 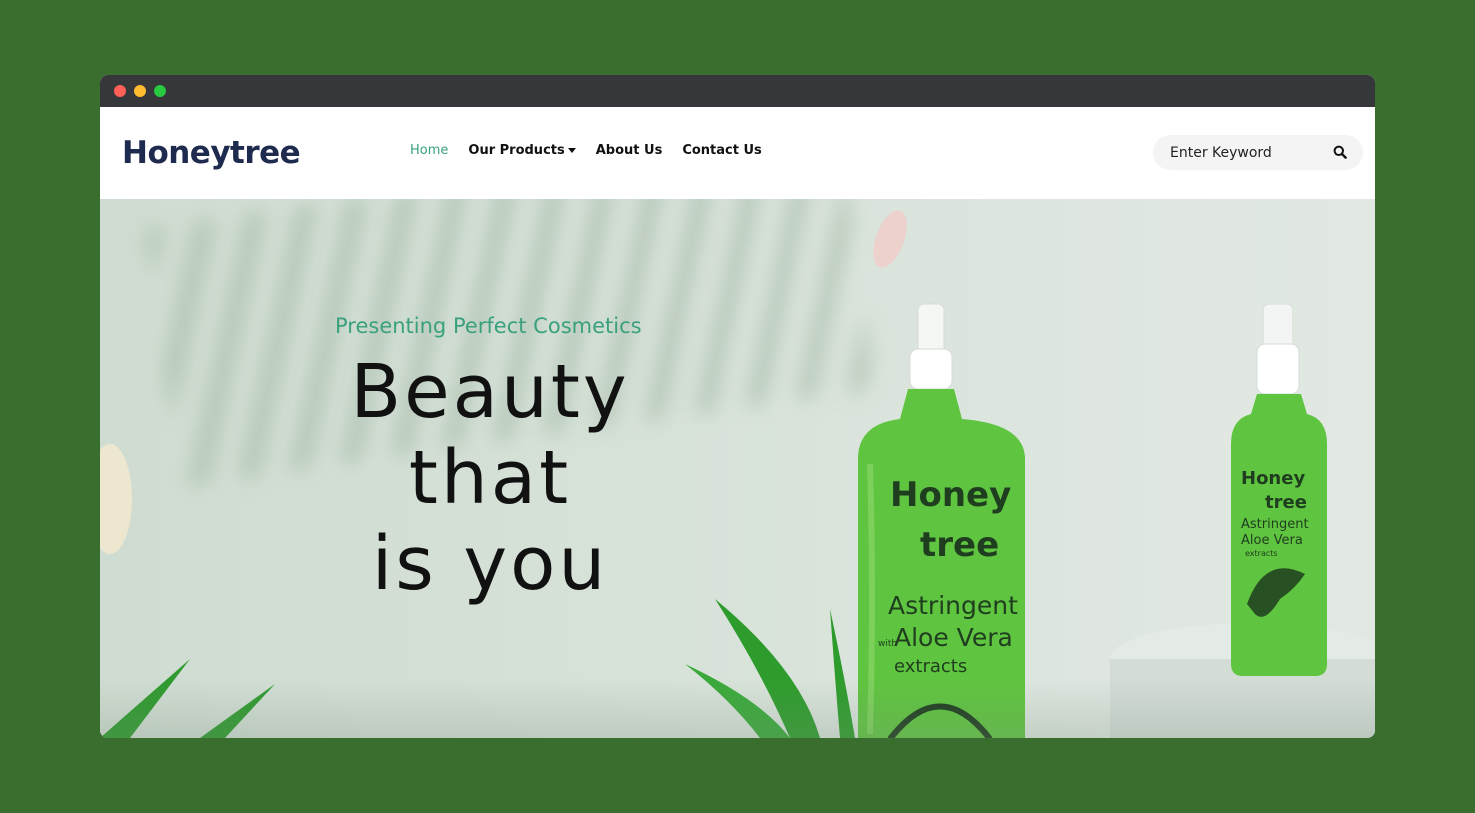 What do you see at coordinates (140, 91) in the screenshot?
I see `minimize-window-button` at bounding box center [140, 91].